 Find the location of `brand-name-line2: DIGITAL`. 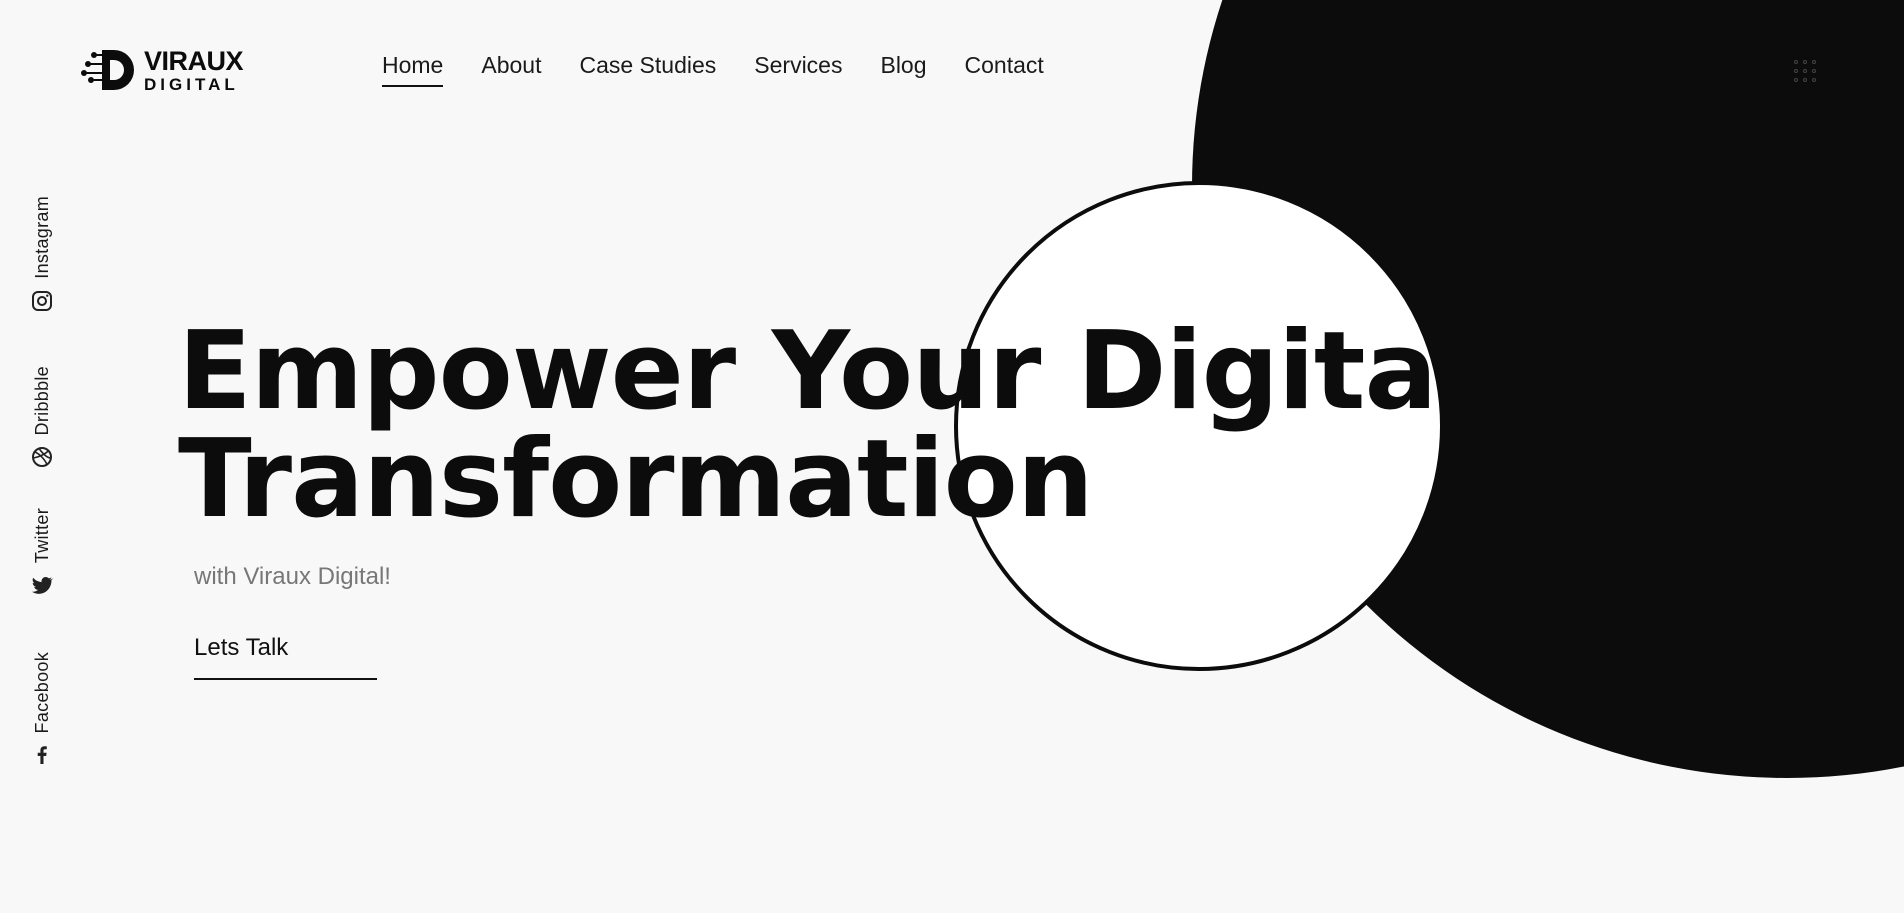

brand-name-line2: DIGITAL is located at coordinates (191, 84).